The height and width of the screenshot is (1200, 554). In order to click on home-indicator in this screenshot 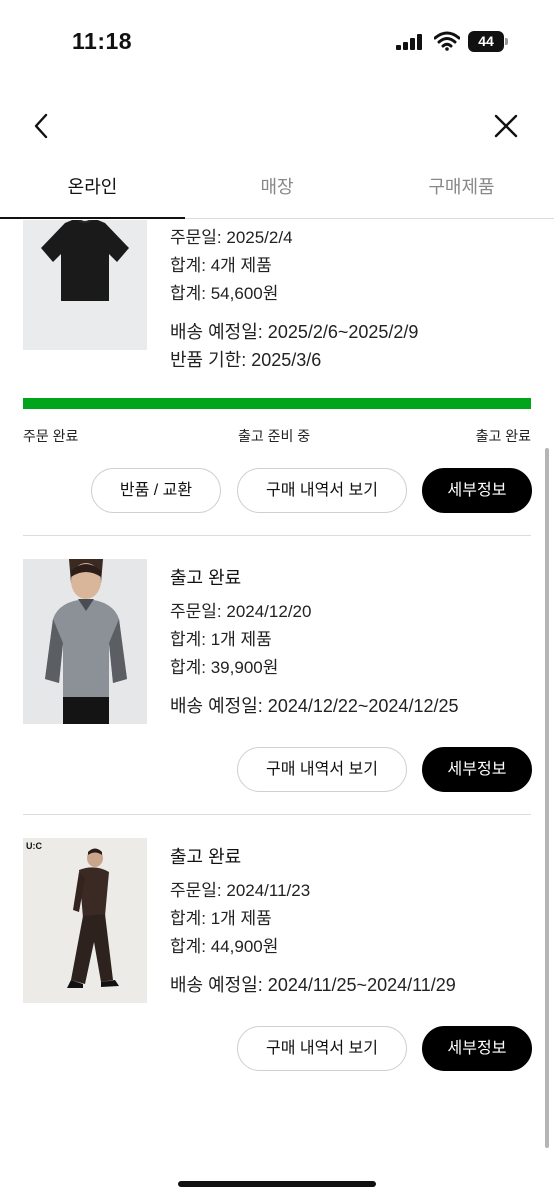, I will do `click(277, 1184)`.